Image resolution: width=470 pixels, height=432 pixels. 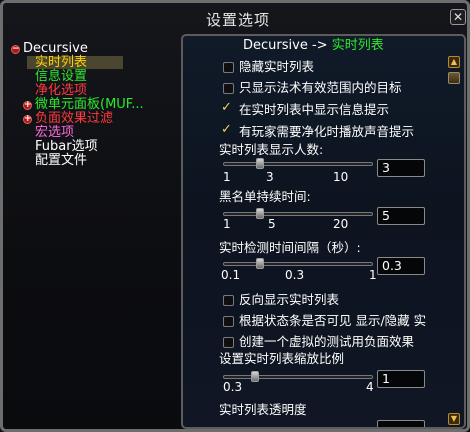 What do you see at coordinates (260, 163) in the screenshot?
I see `display-count-slider-thumb` at bounding box center [260, 163].